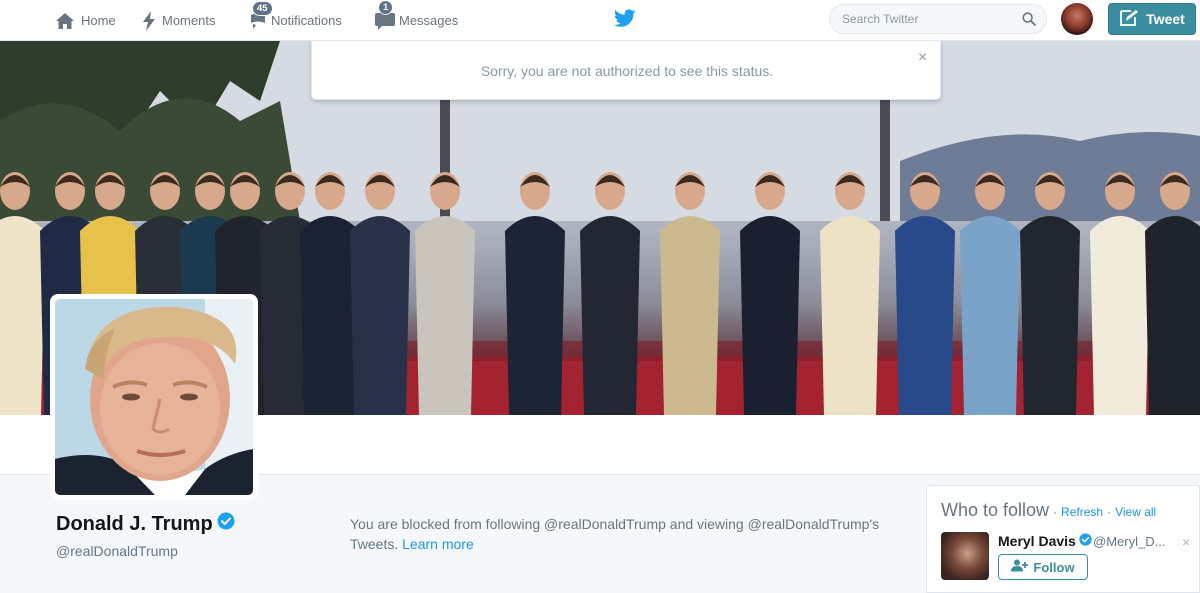 The image size is (1200, 593). What do you see at coordinates (1054, 567) in the screenshot?
I see `follow-button-label: Follow` at bounding box center [1054, 567].